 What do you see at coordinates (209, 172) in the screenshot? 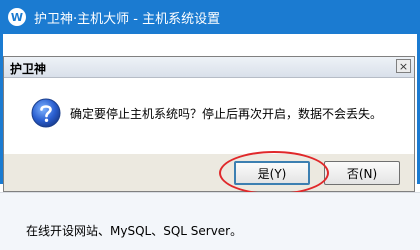
I see `dialog-button-bar: 是(Y) 否(N)` at bounding box center [209, 172].